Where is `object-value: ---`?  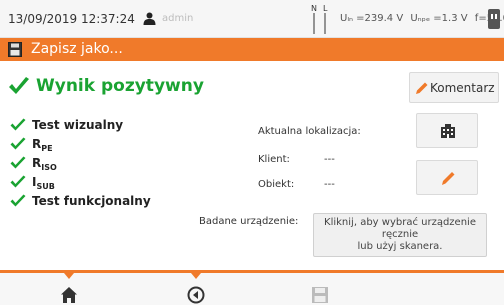 object-value: --- is located at coordinates (329, 184).